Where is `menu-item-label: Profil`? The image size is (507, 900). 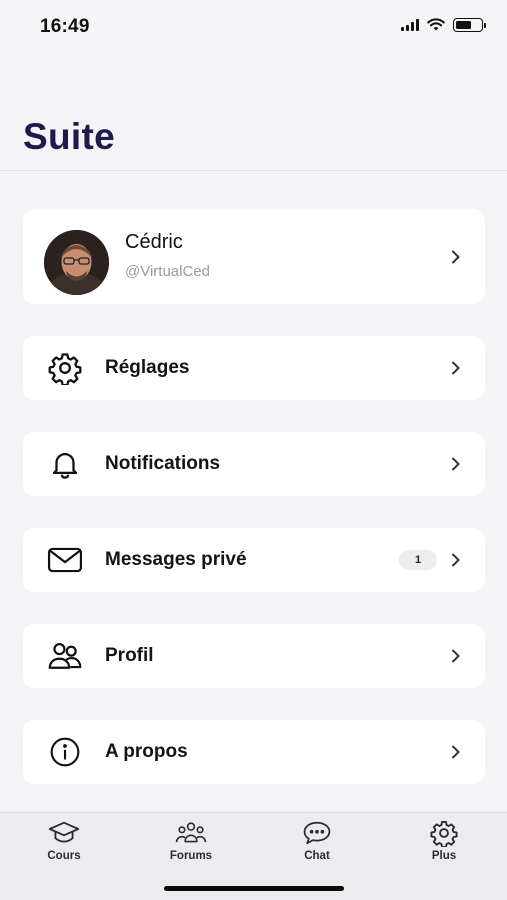
menu-item-label: Profil is located at coordinates (129, 655).